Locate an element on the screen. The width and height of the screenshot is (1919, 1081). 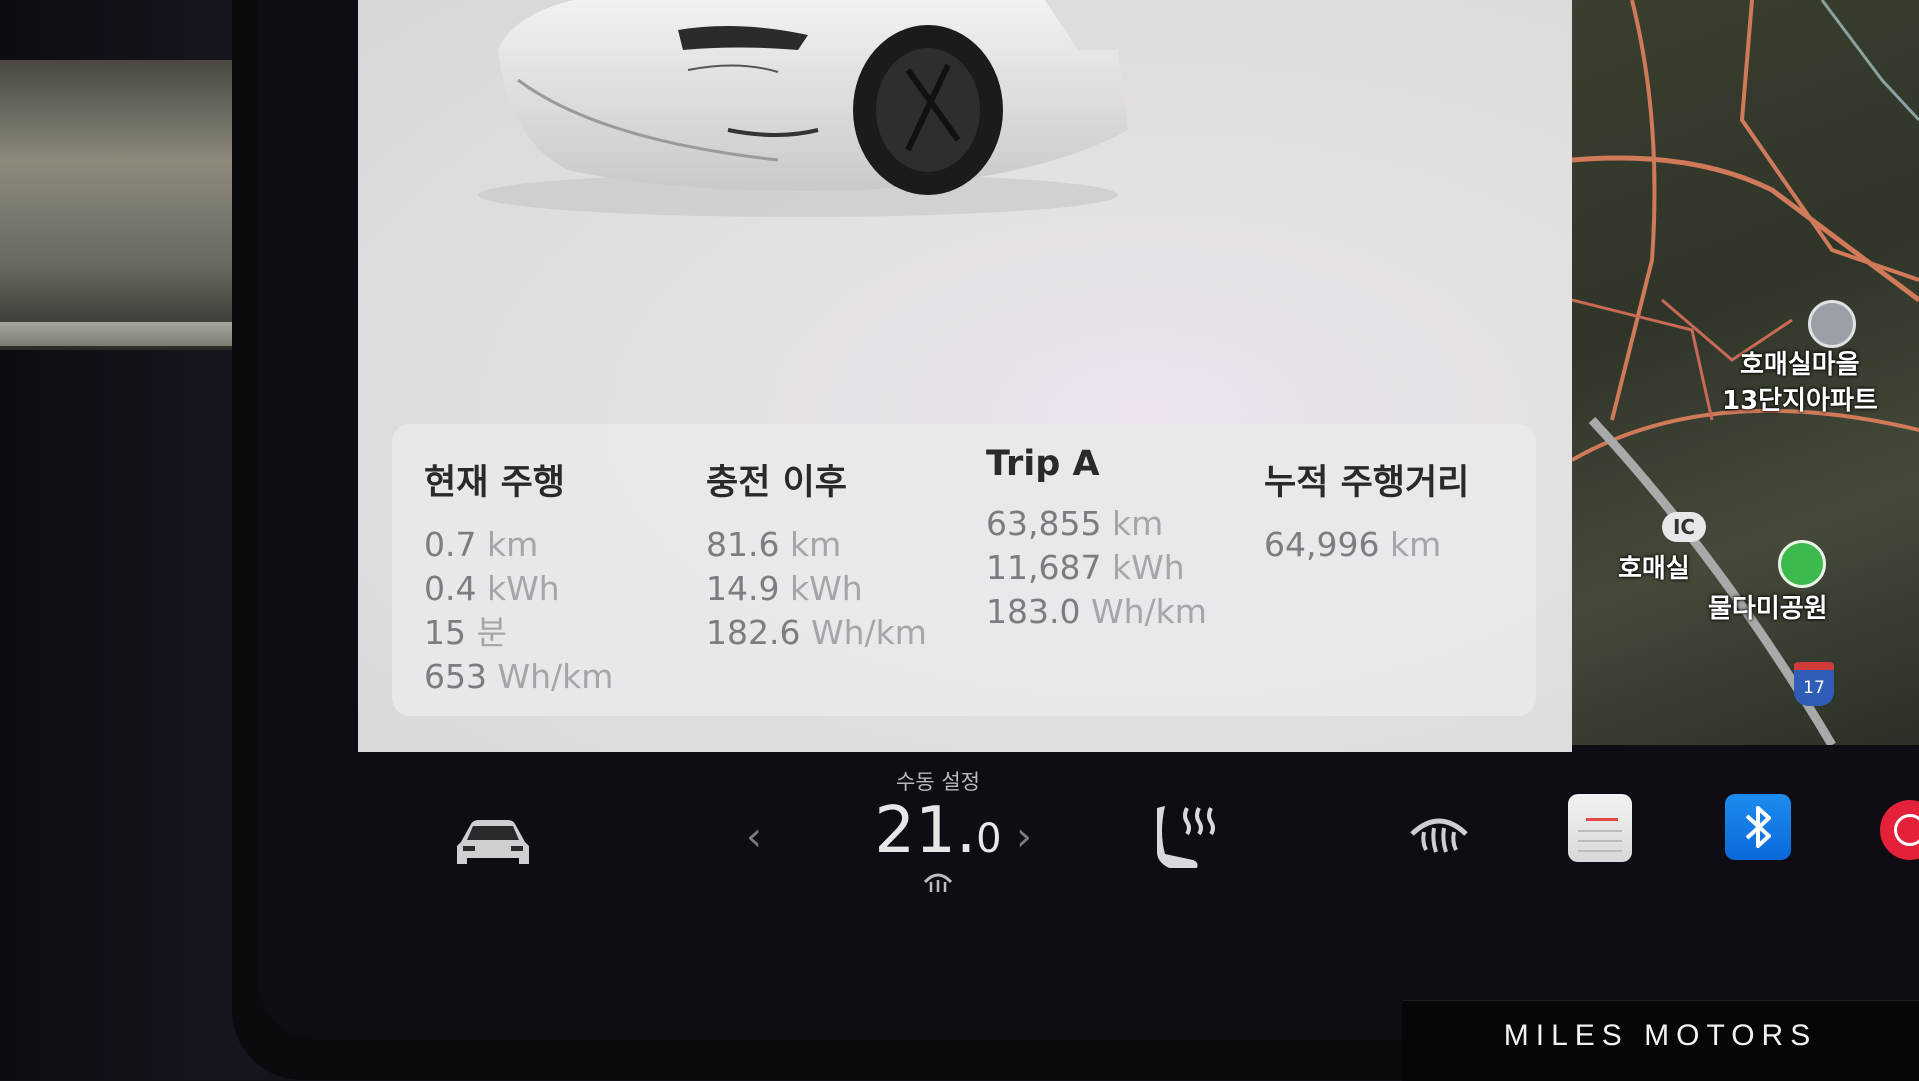
trip-column-since-charge: 충전 이후 81.6 km 14.9 kWh 182.6 Wh/km is located at coordinates (816, 554).